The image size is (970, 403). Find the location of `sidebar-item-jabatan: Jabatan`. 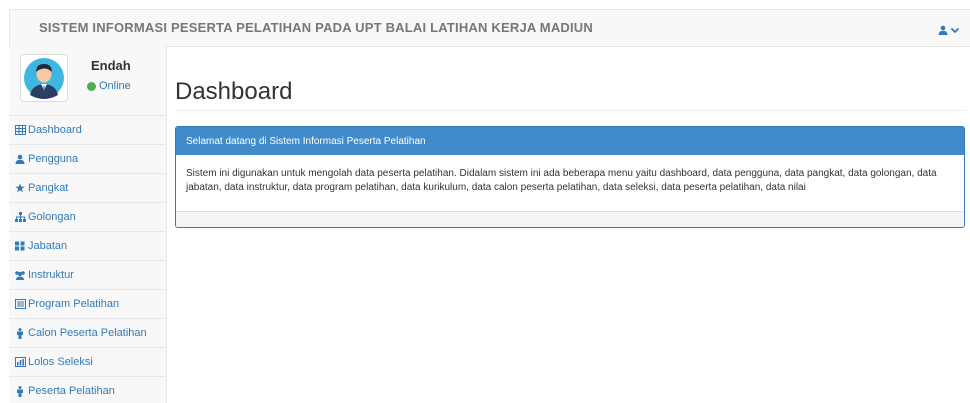

sidebar-item-jabatan: Jabatan is located at coordinates (87, 246).